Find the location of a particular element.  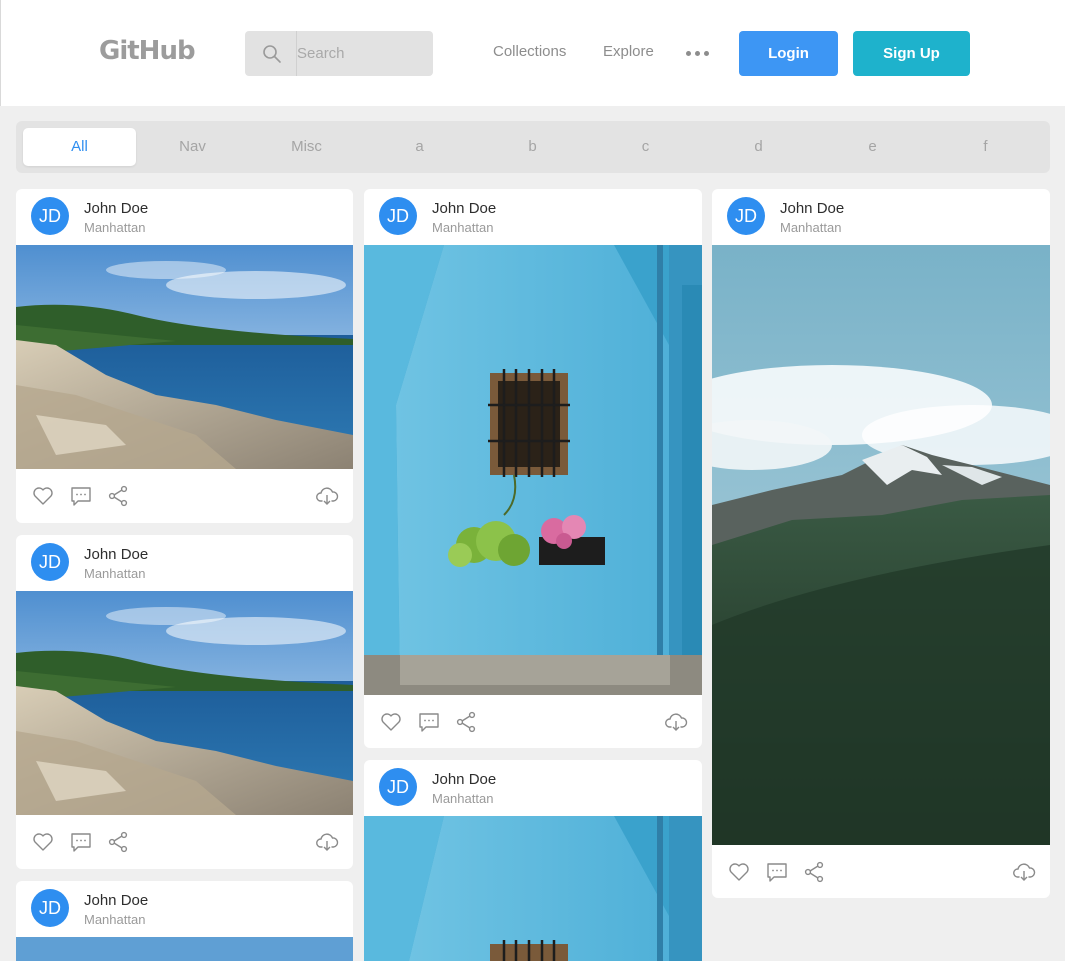

nav-collections: Collections is located at coordinates (529, 51).